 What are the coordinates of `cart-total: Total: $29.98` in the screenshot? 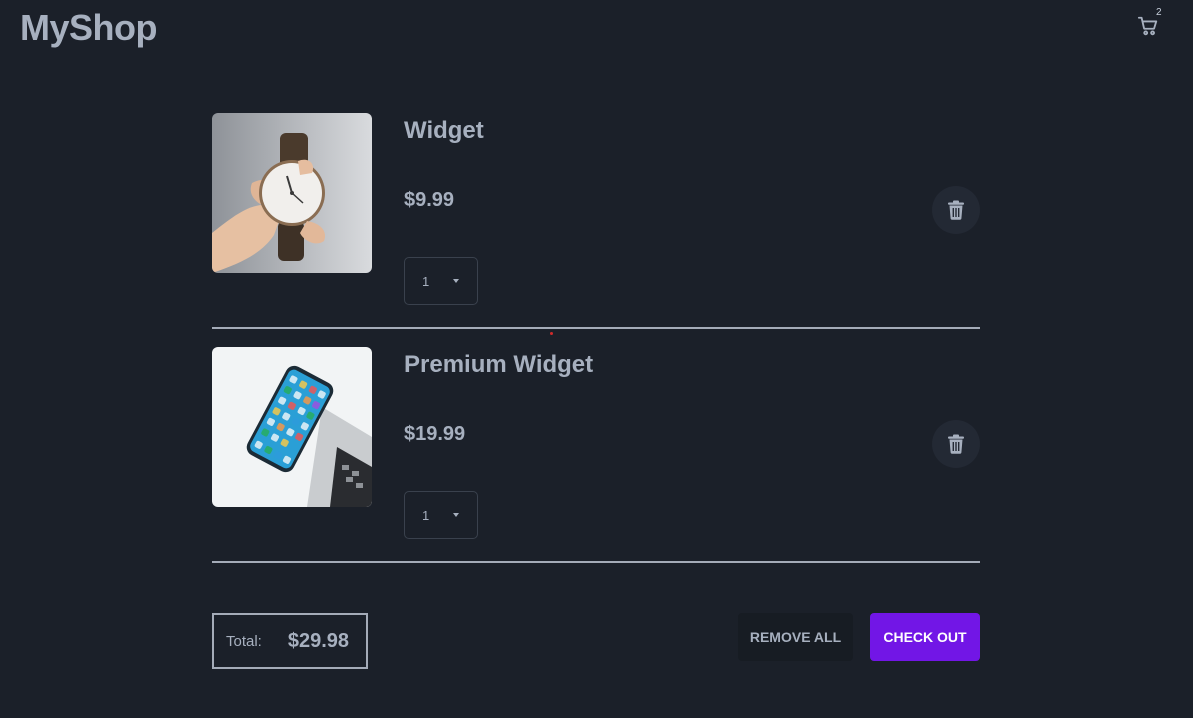 It's located at (290, 641).